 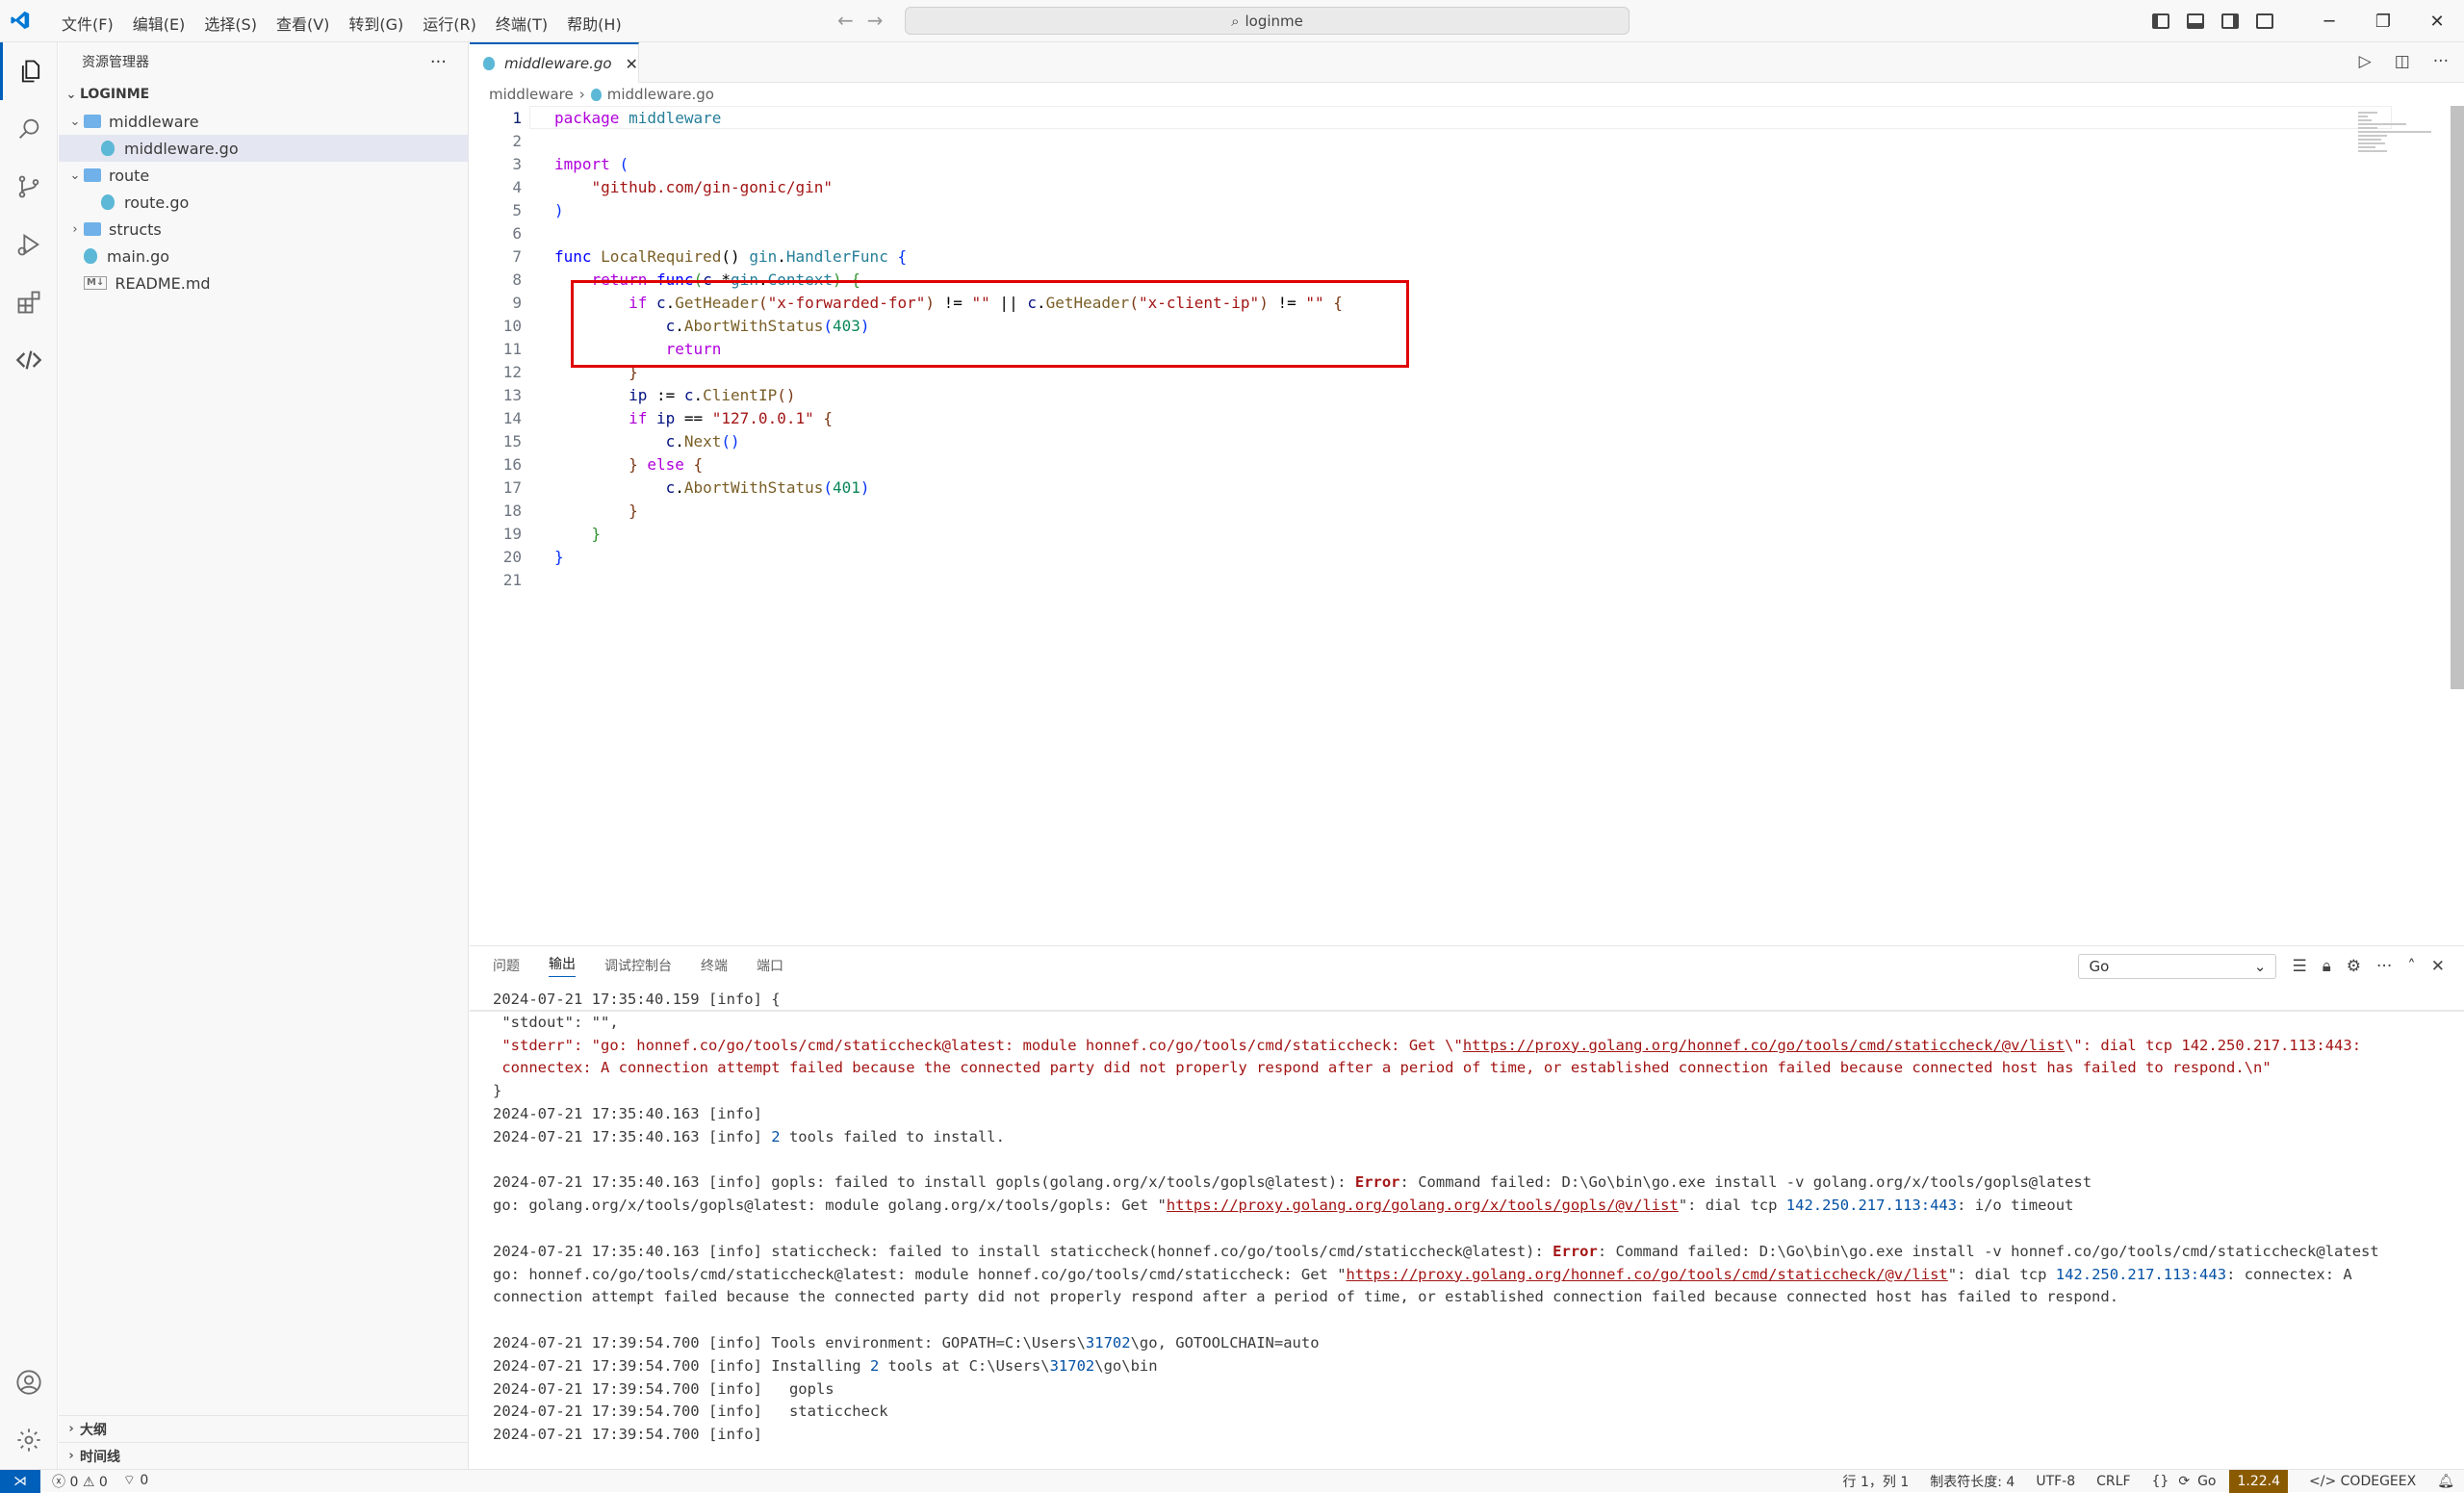 What do you see at coordinates (2384, 967) in the screenshot?
I see `panel-more-icon: ···` at bounding box center [2384, 967].